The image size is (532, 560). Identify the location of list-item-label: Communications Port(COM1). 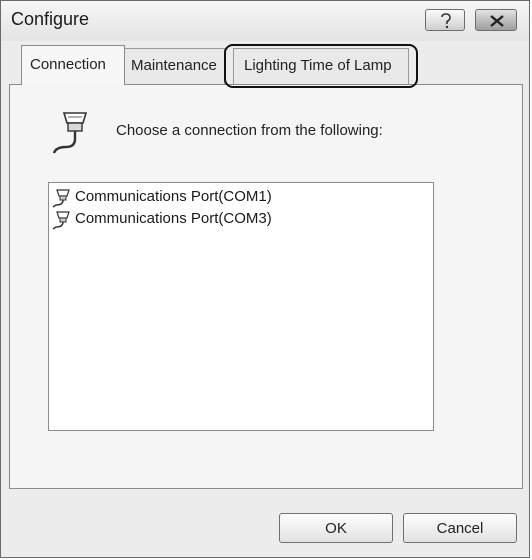
(173, 196).